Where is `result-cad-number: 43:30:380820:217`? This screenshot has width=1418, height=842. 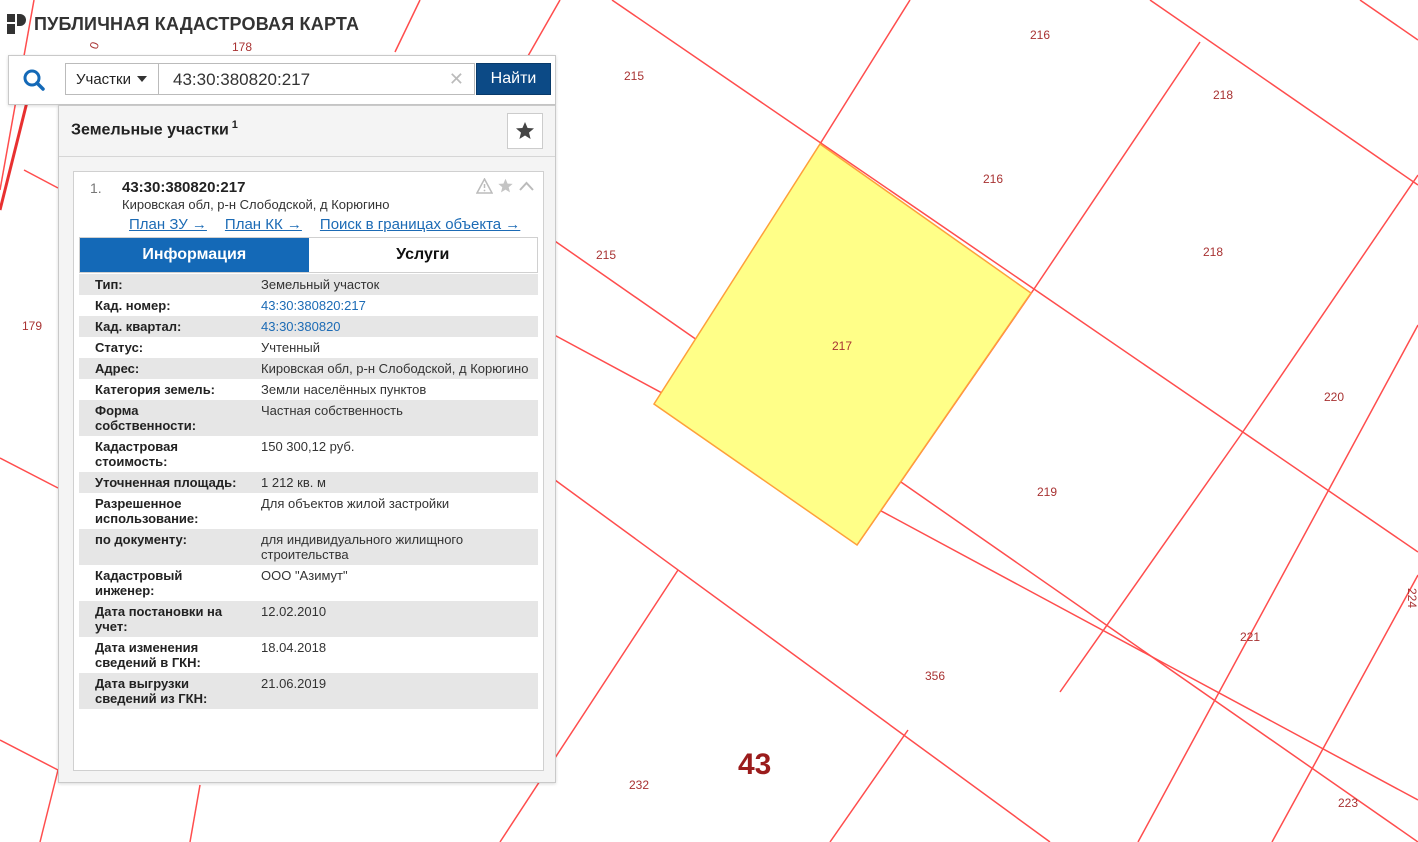
result-cad-number: 43:30:380820:217 is located at coordinates (183, 187).